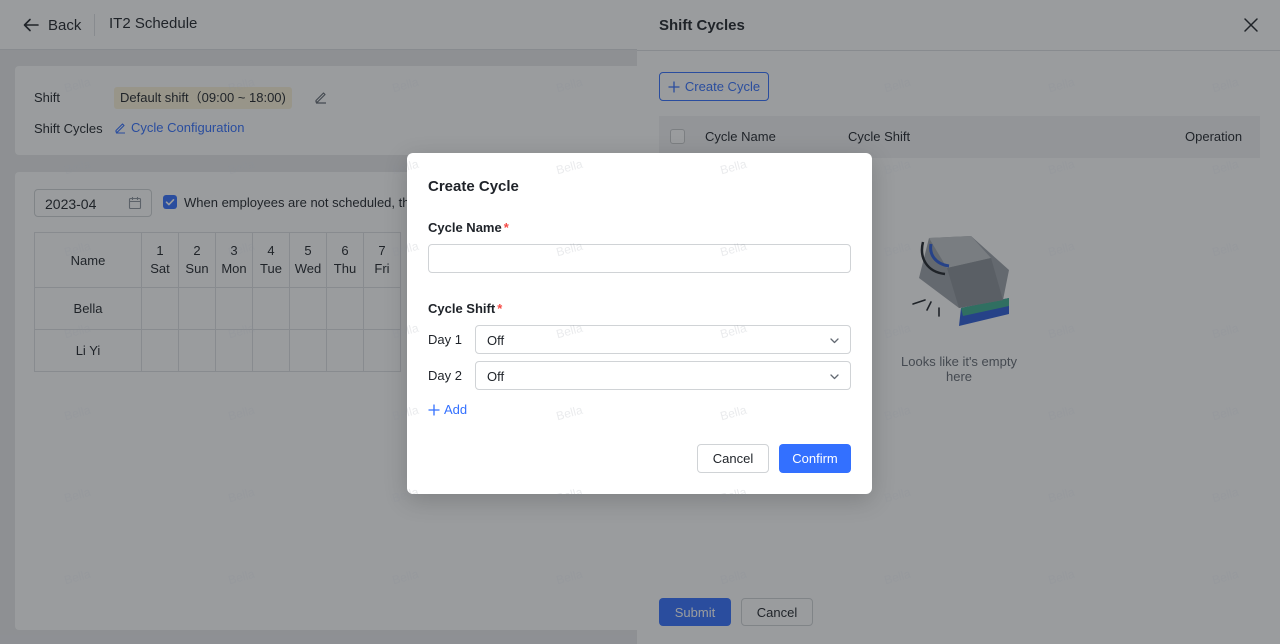  I want to click on add-day-label: Add, so click(456, 409).